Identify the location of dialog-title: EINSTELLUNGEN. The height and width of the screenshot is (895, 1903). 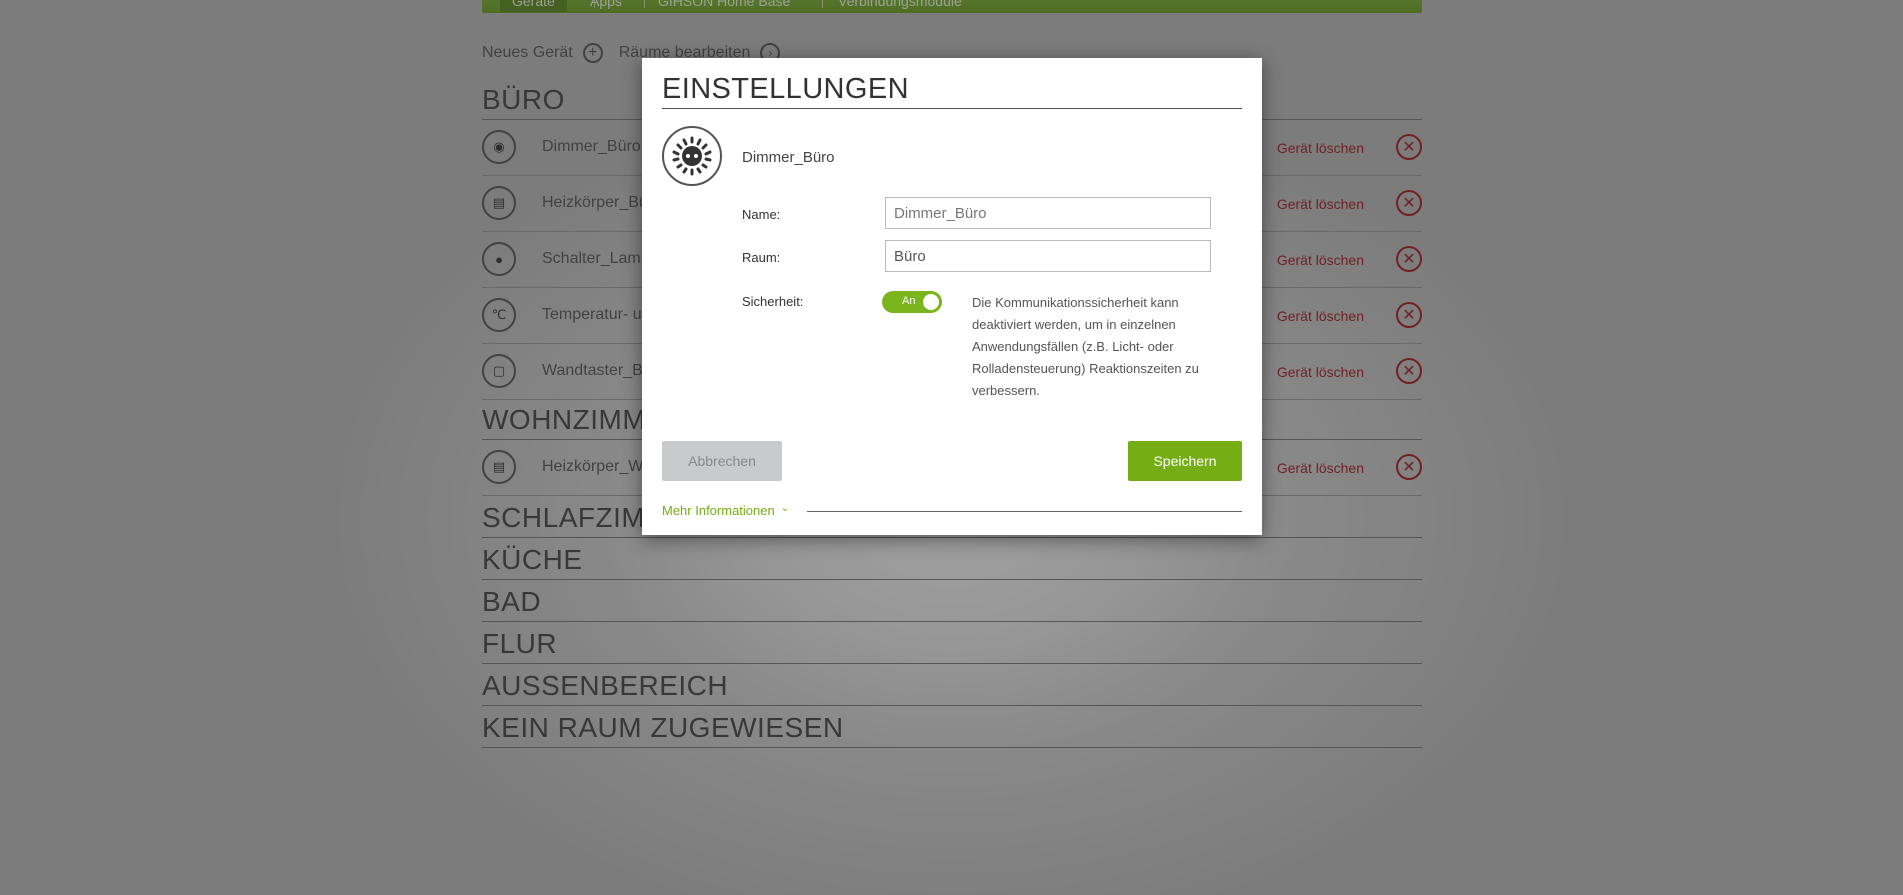
(952, 89).